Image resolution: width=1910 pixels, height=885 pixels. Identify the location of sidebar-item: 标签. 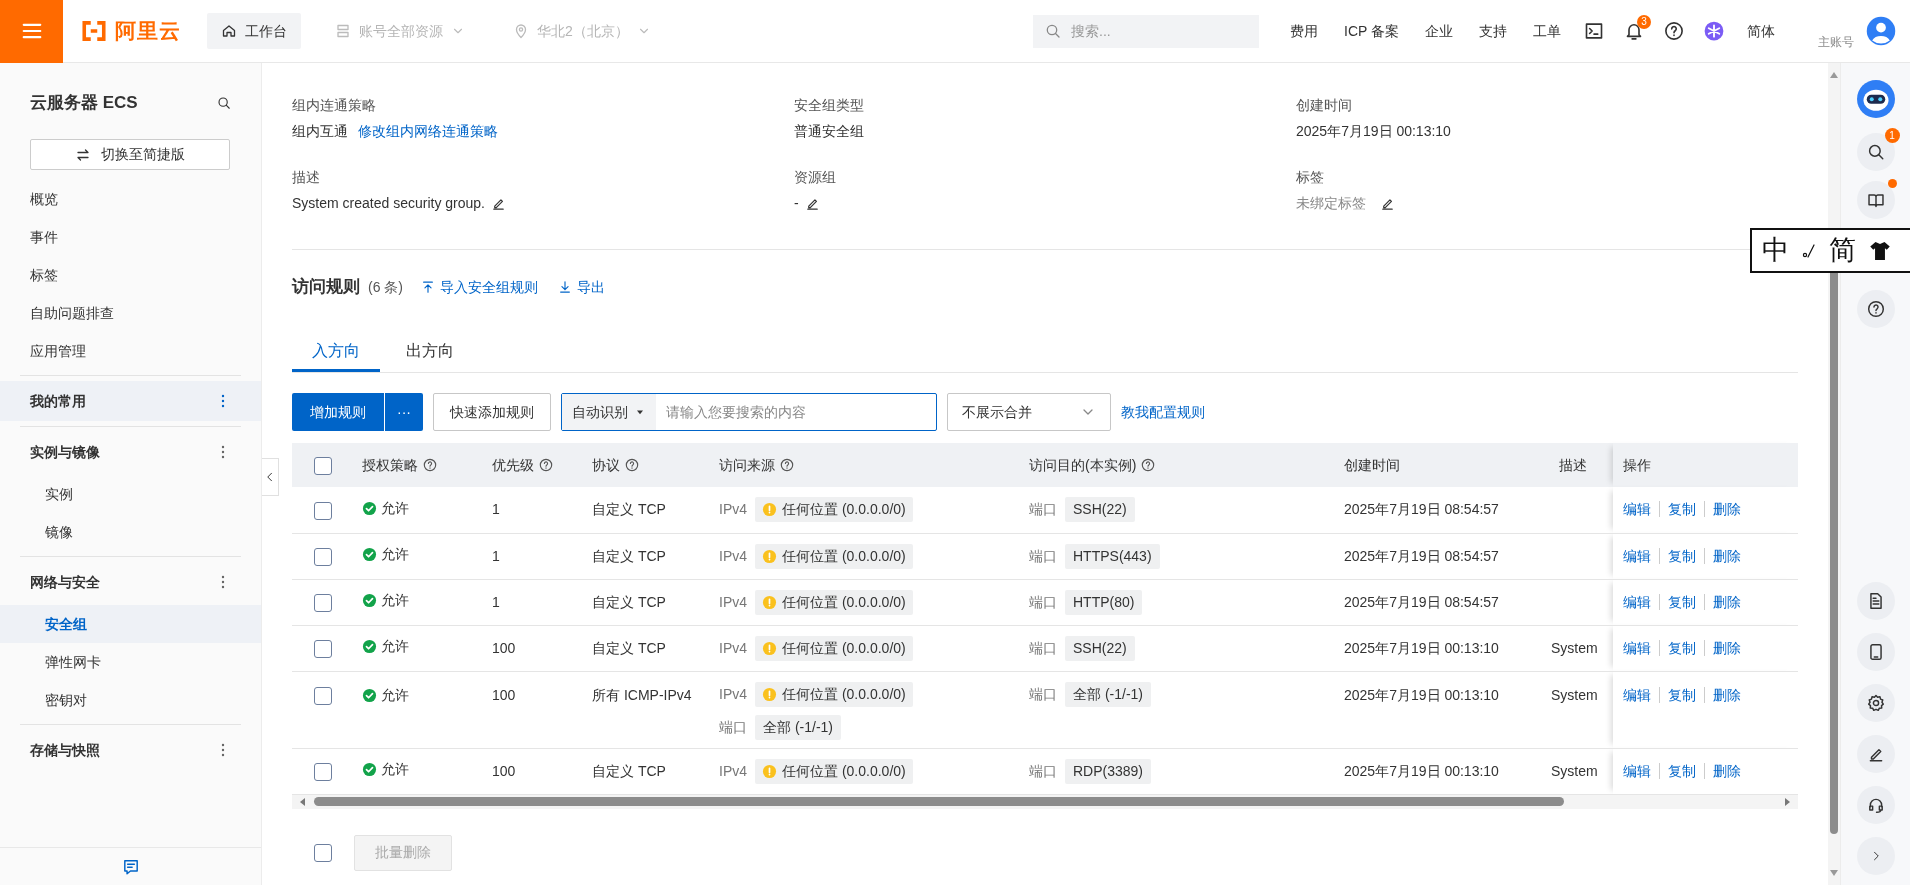
(130, 275).